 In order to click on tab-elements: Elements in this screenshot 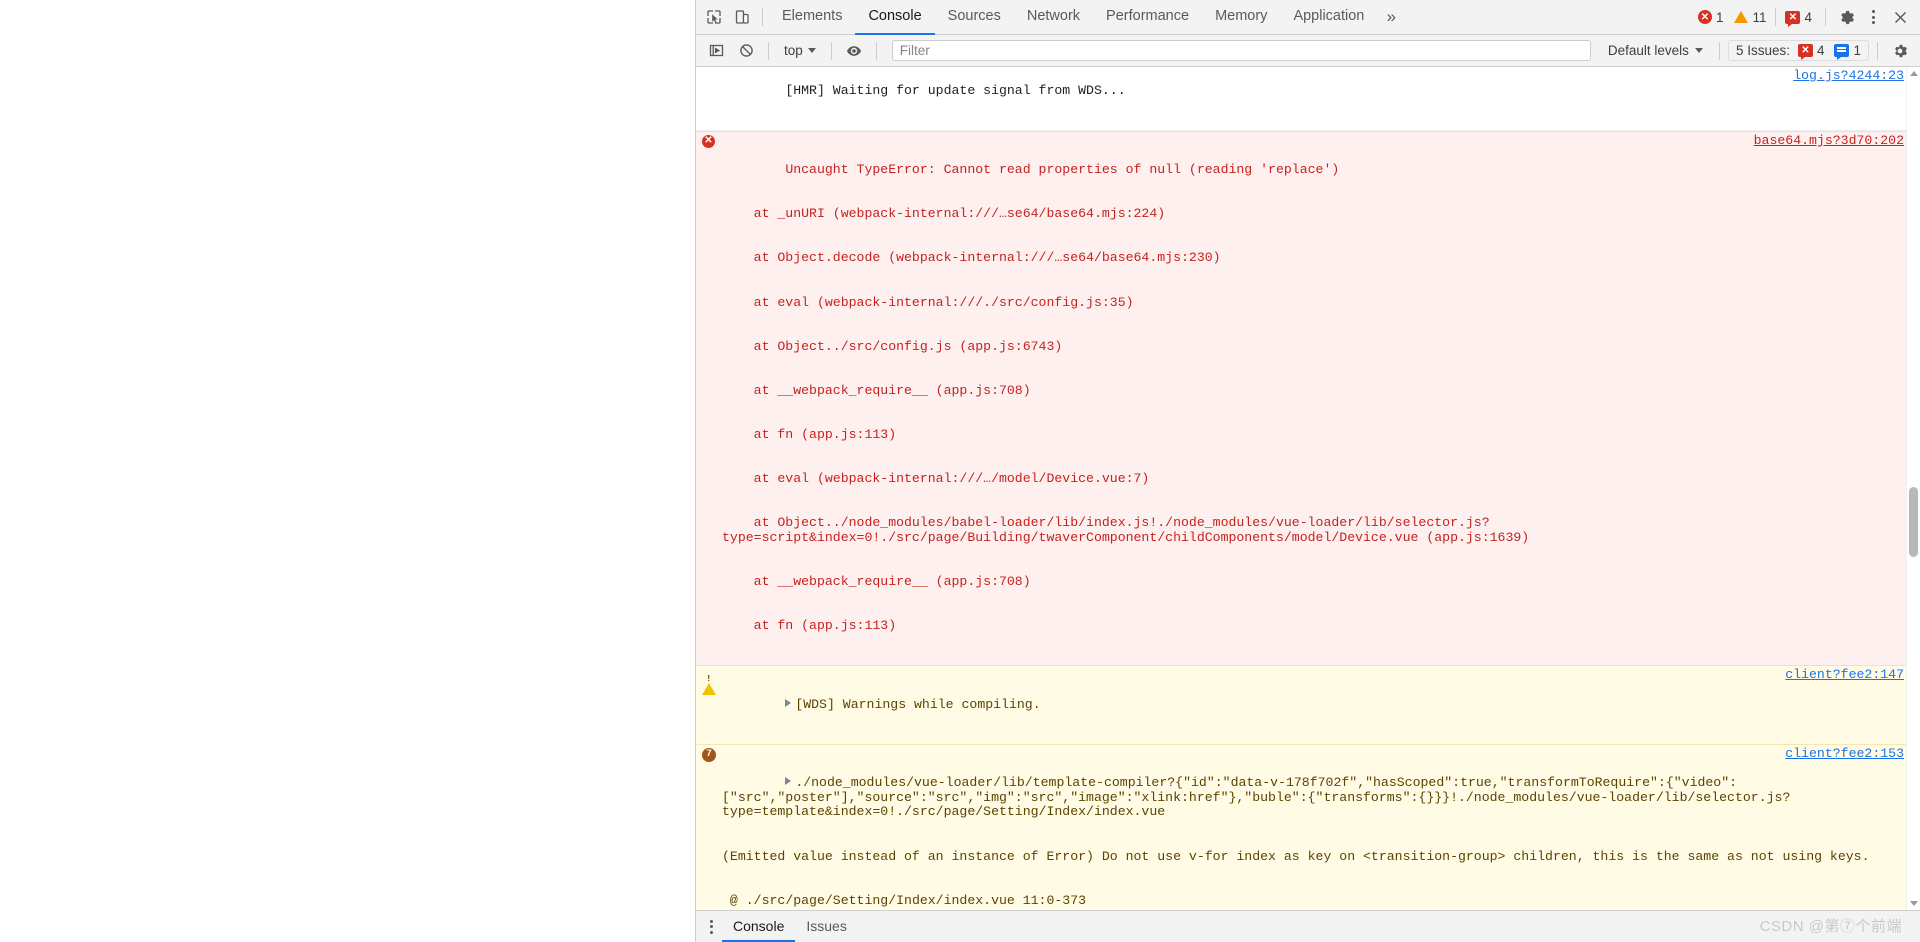, I will do `click(812, 17)`.